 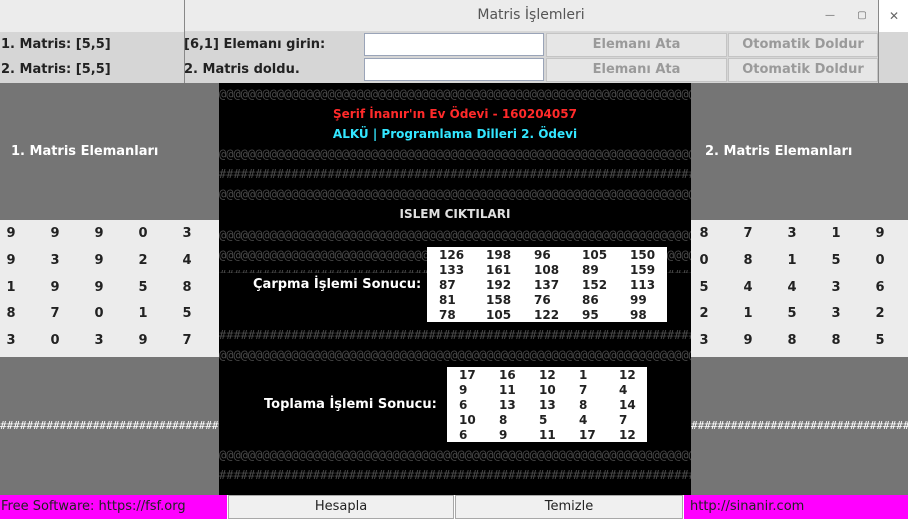 I want to click on matrix1-autofill-button: Otomatik Doldur, so click(x=803, y=45).